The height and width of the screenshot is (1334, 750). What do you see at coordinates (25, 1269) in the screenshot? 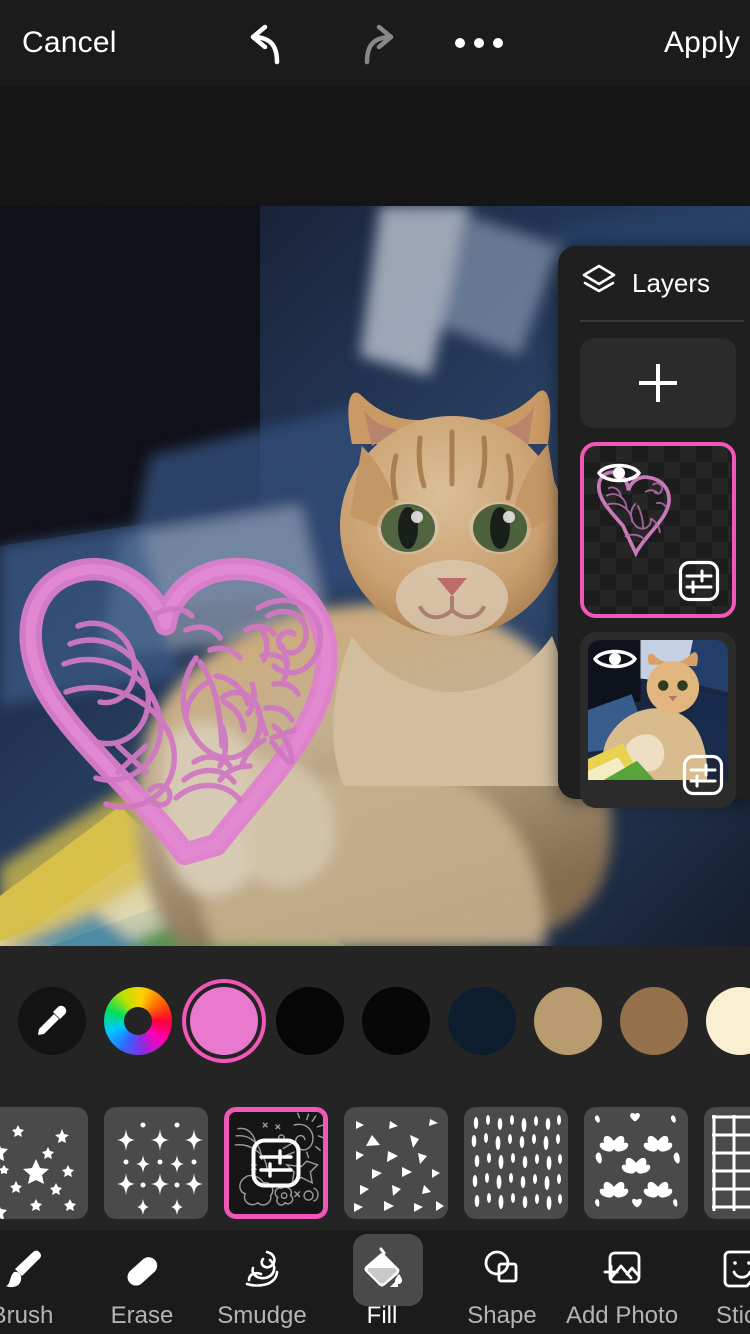
I see `brush-icon` at bounding box center [25, 1269].